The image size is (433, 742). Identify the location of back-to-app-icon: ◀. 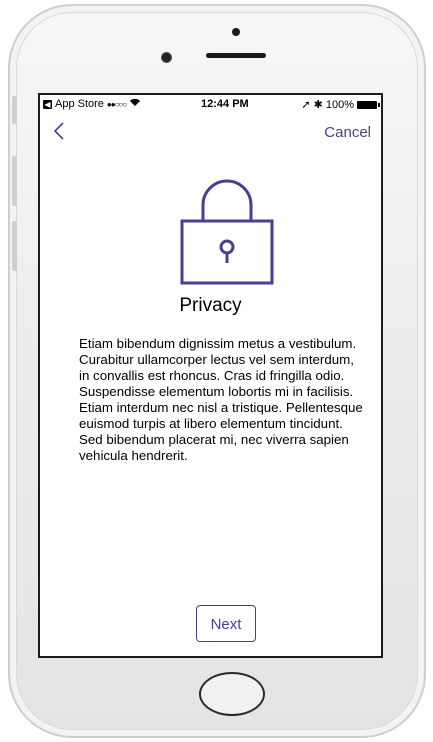
(47, 104).